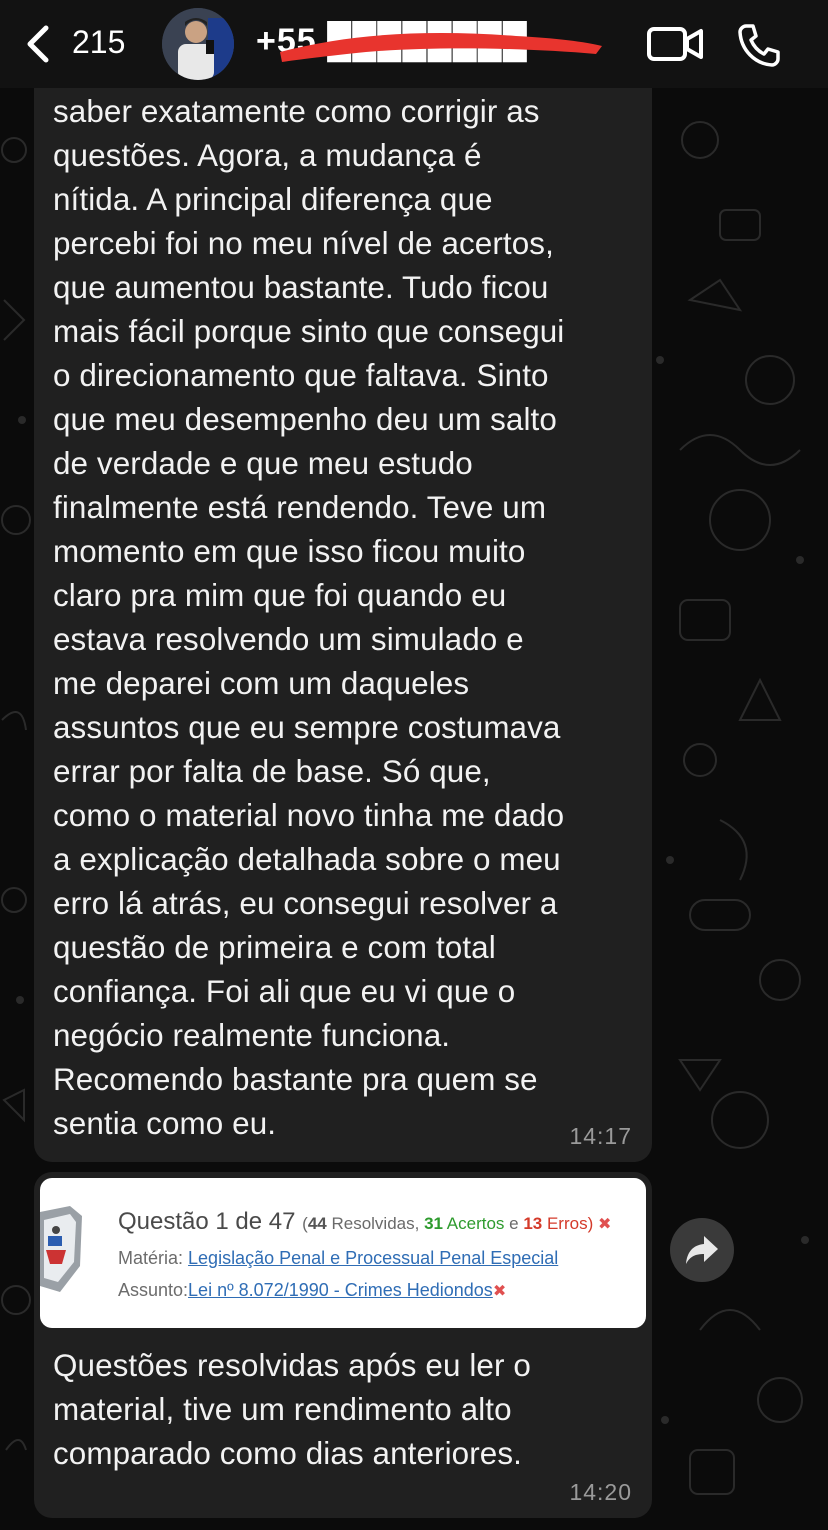  Describe the element at coordinates (514, 1223) in the screenshot. I see `and-label: e` at that location.